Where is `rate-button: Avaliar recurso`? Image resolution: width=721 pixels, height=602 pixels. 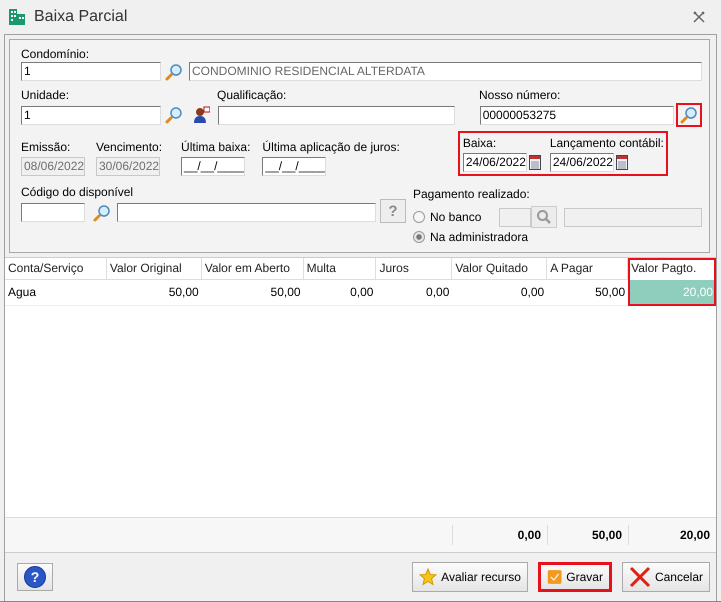 rate-button: Avaliar recurso is located at coordinates (470, 577).